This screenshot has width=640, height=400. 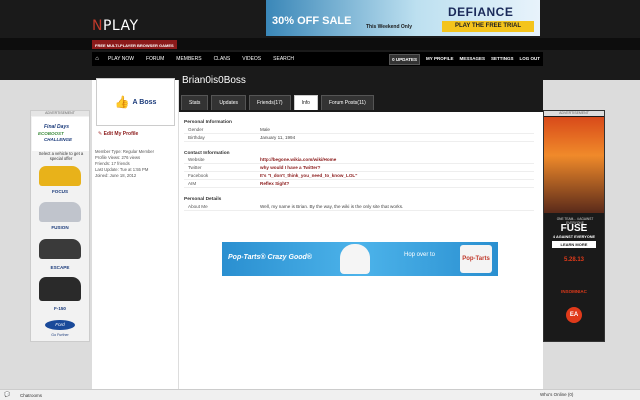 I want to click on meta-joined: Joined: June 18, 2012, so click(x=116, y=175).